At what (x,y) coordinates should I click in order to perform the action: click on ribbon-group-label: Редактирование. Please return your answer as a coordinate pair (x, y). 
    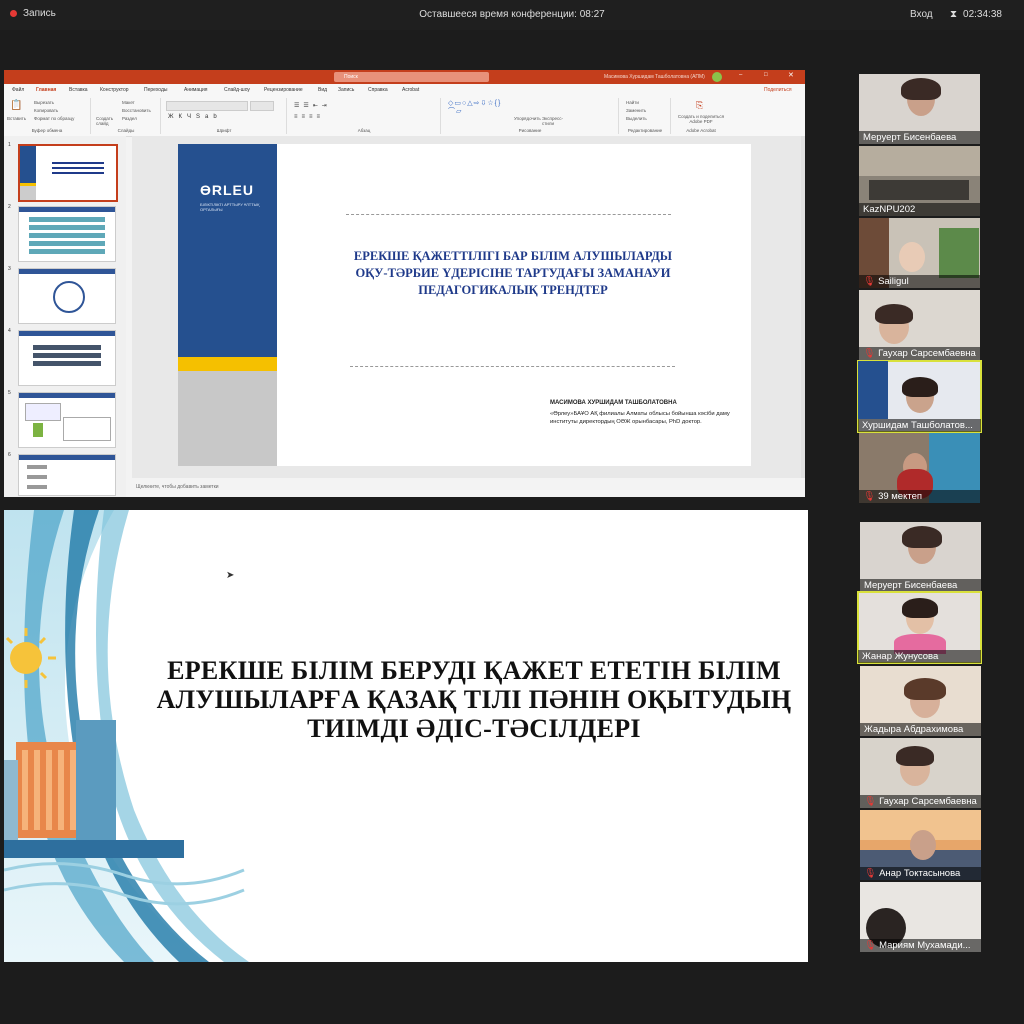
    Looking at the image, I should click on (645, 130).